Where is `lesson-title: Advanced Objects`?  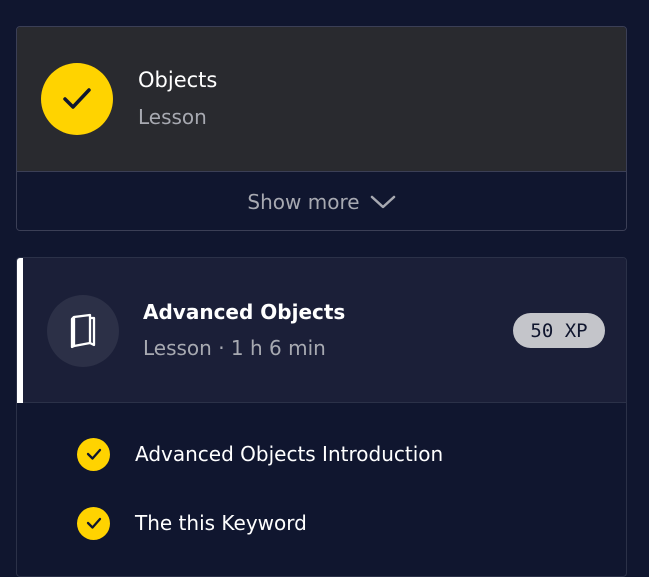
lesson-title: Advanced Objects is located at coordinates (244, 312).